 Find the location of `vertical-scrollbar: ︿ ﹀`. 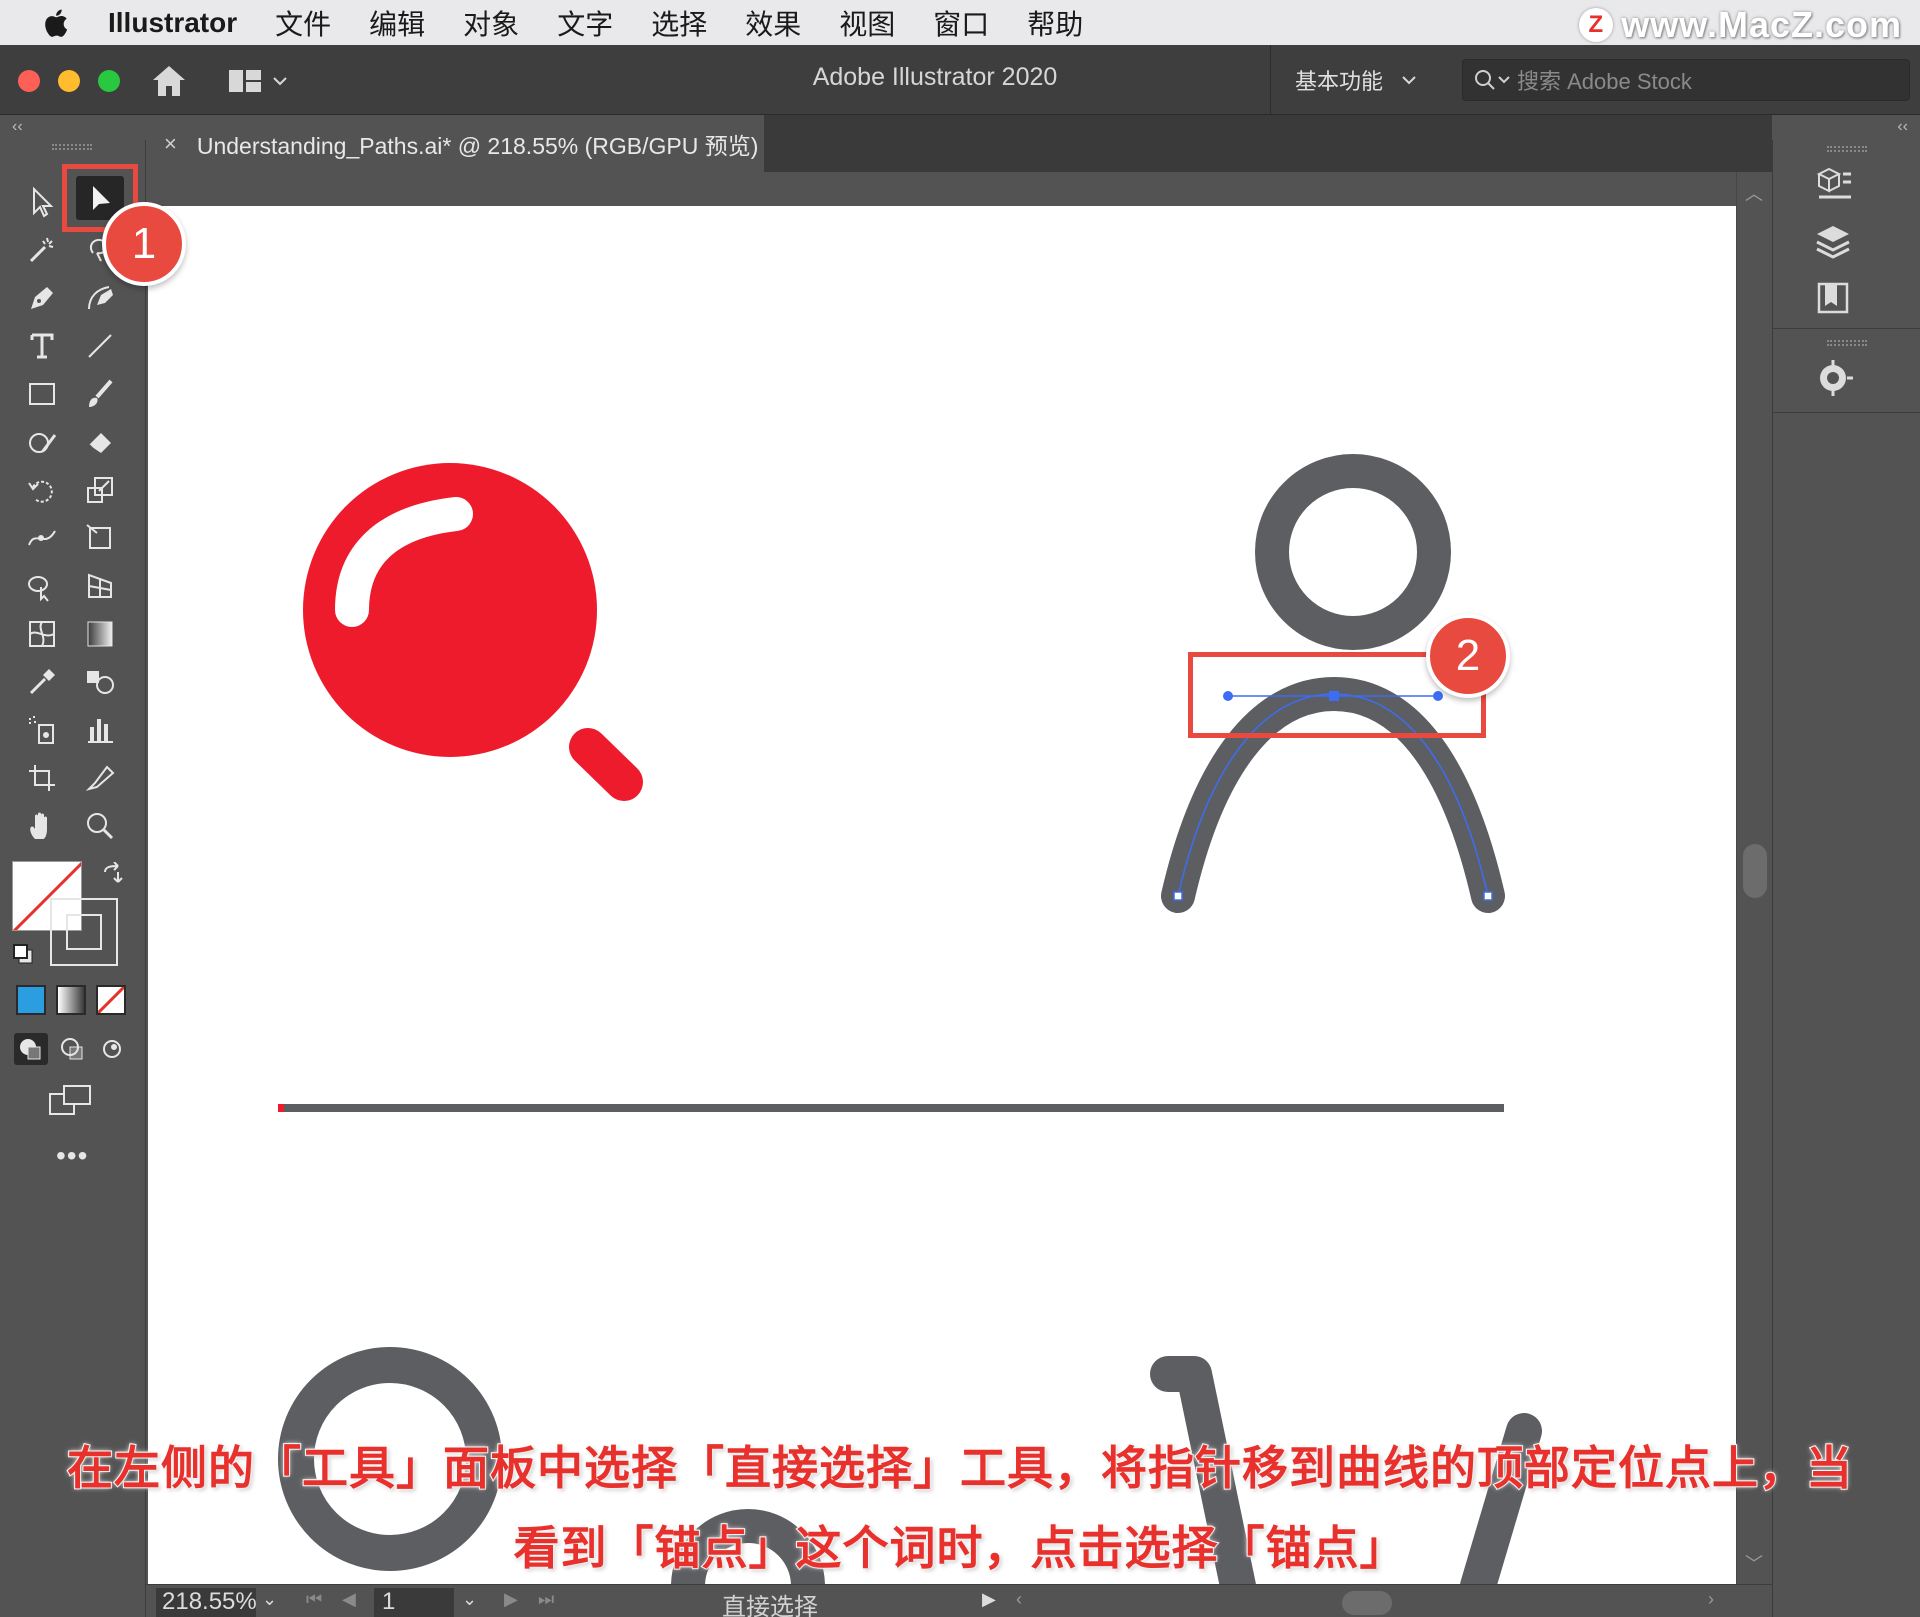

vertical-scrollbar: ︿ ﹀ is located at coordinates (1754, 878).